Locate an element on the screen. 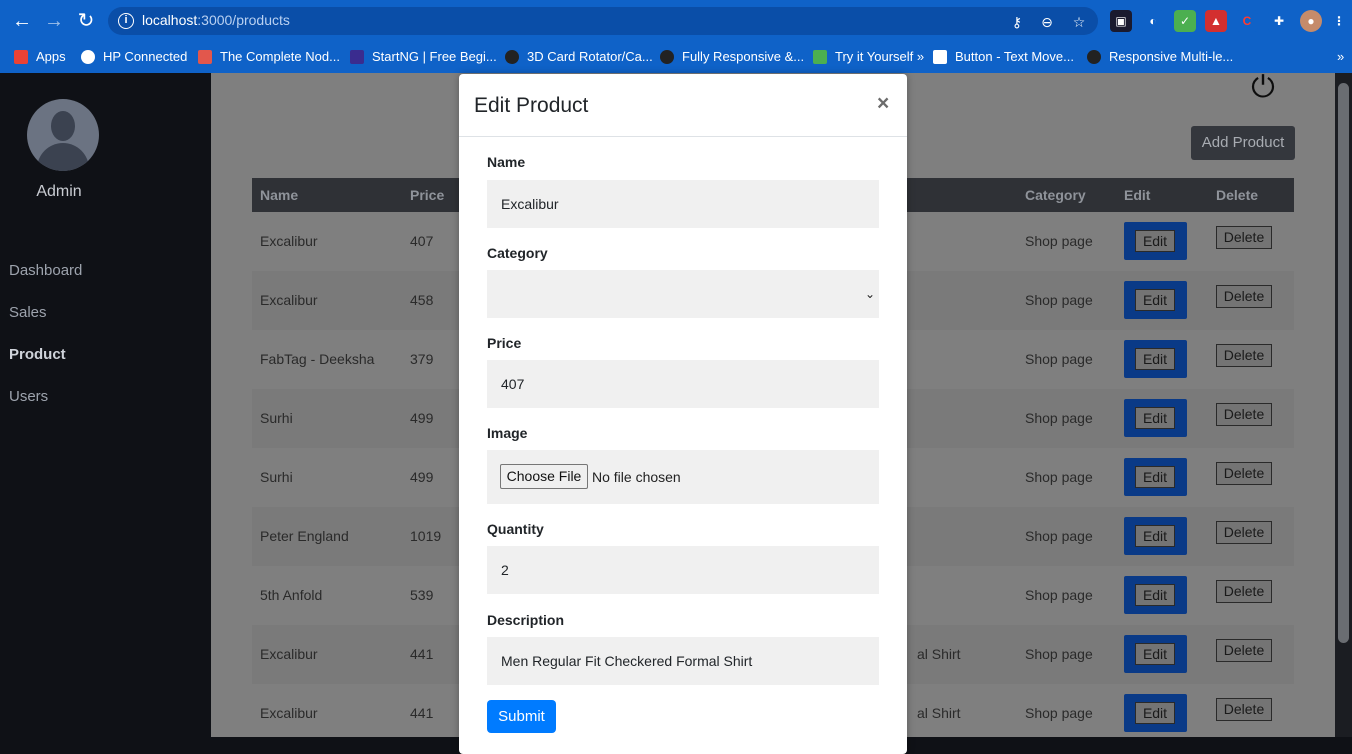 The height and width of the screenshot is (754, 1352). price-input: 407 is located at coordinates (683, 384).